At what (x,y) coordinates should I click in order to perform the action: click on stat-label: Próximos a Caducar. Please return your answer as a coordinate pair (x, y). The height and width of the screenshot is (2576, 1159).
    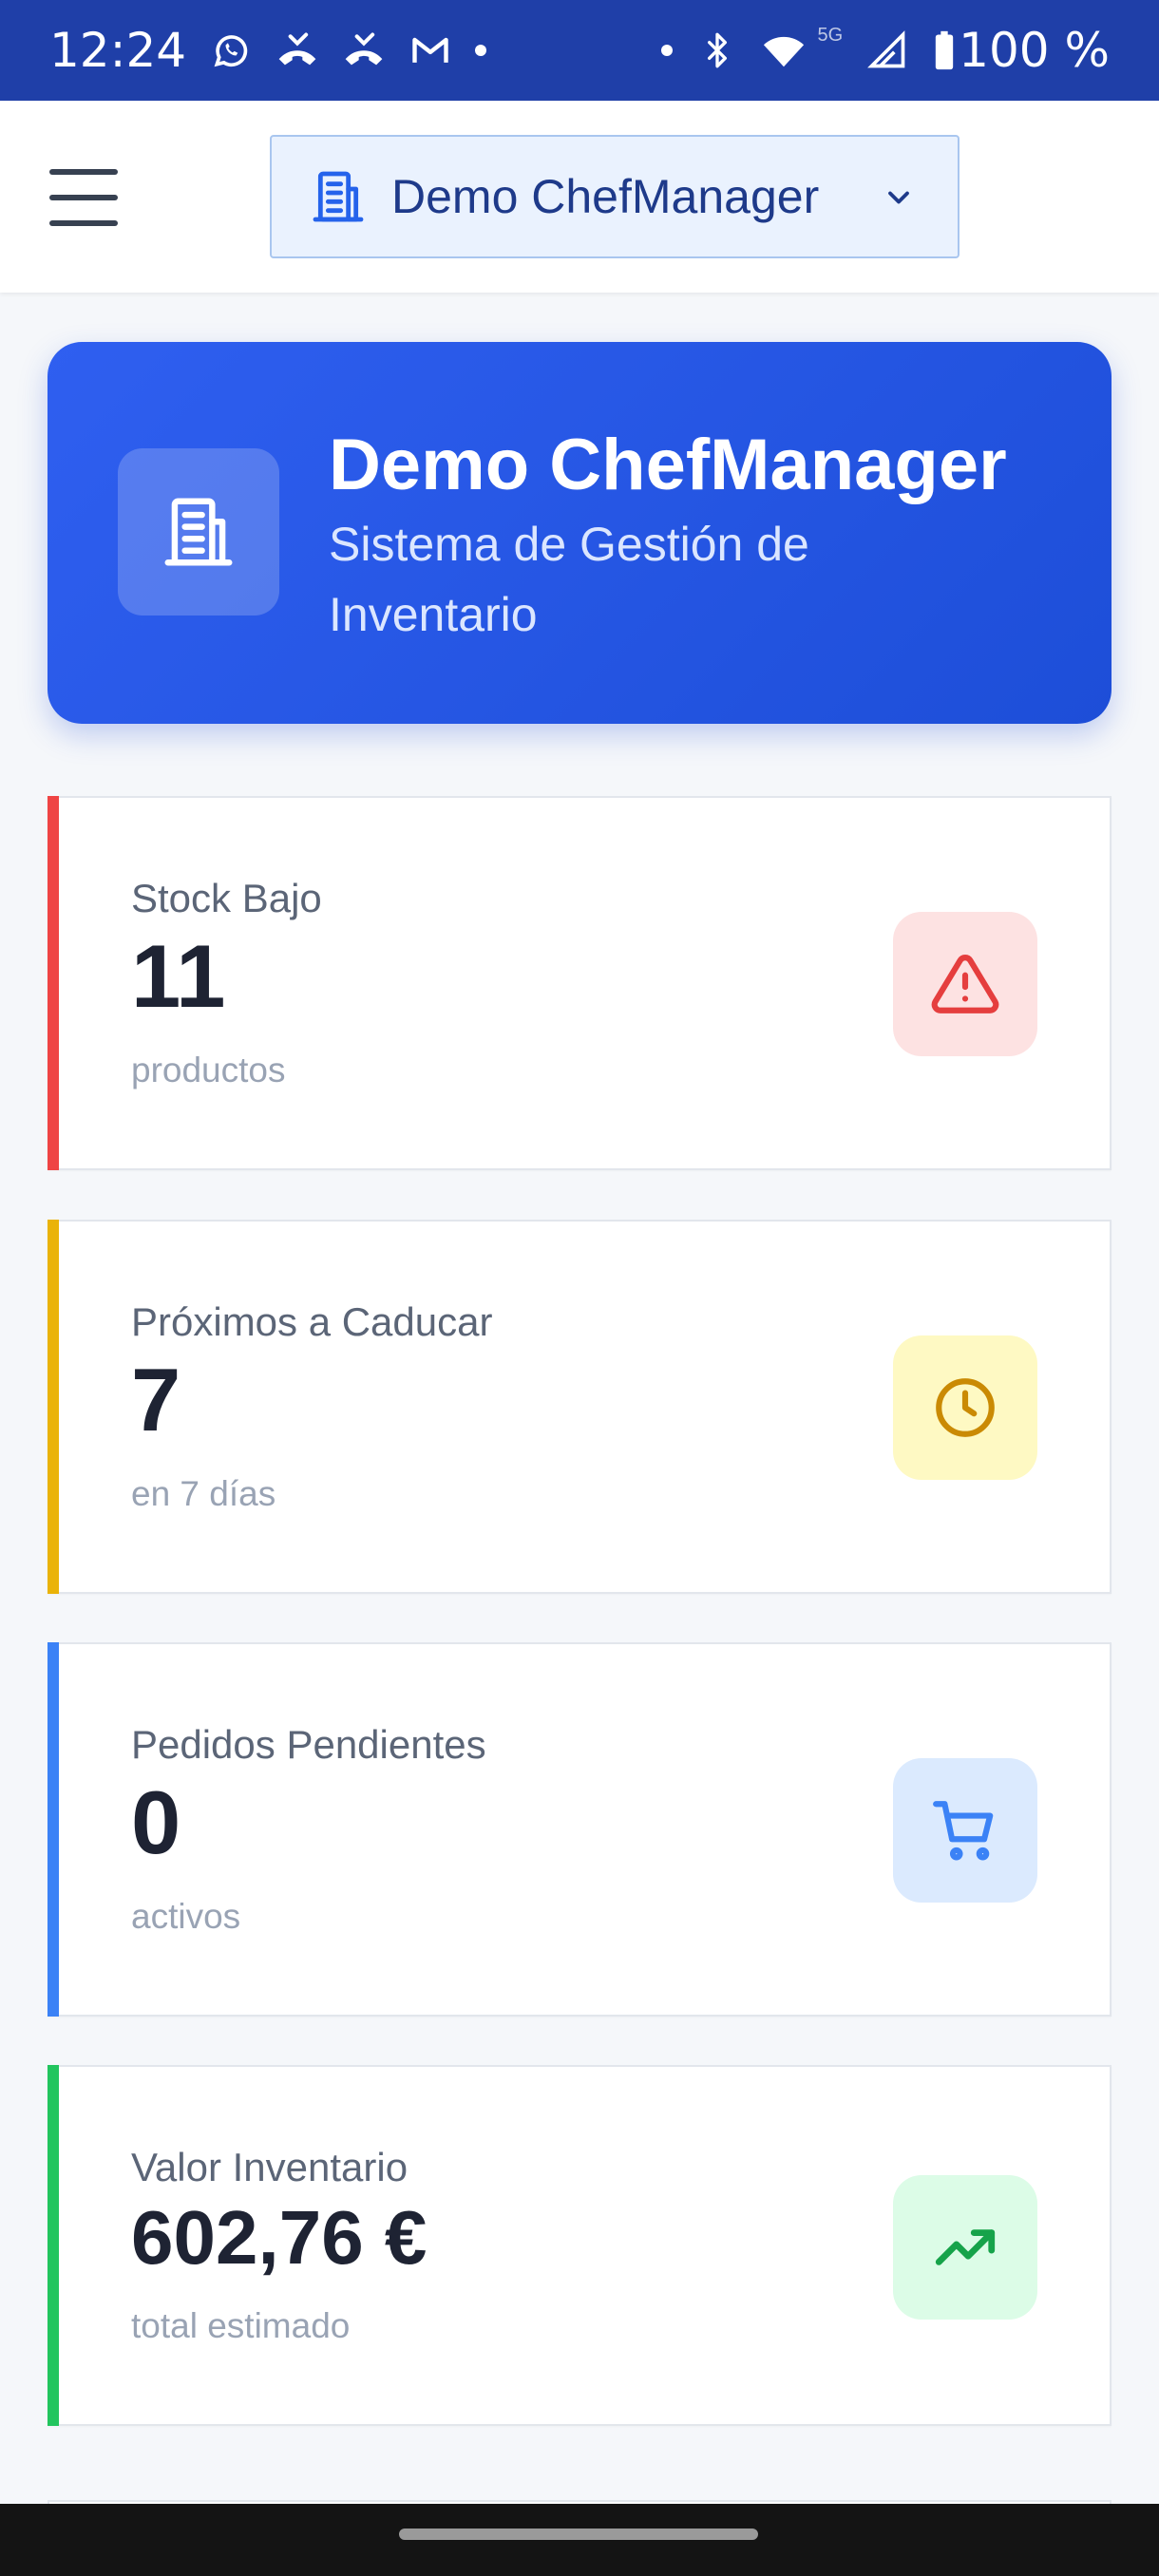
    Looking at the image, I should click on (312, 1321).